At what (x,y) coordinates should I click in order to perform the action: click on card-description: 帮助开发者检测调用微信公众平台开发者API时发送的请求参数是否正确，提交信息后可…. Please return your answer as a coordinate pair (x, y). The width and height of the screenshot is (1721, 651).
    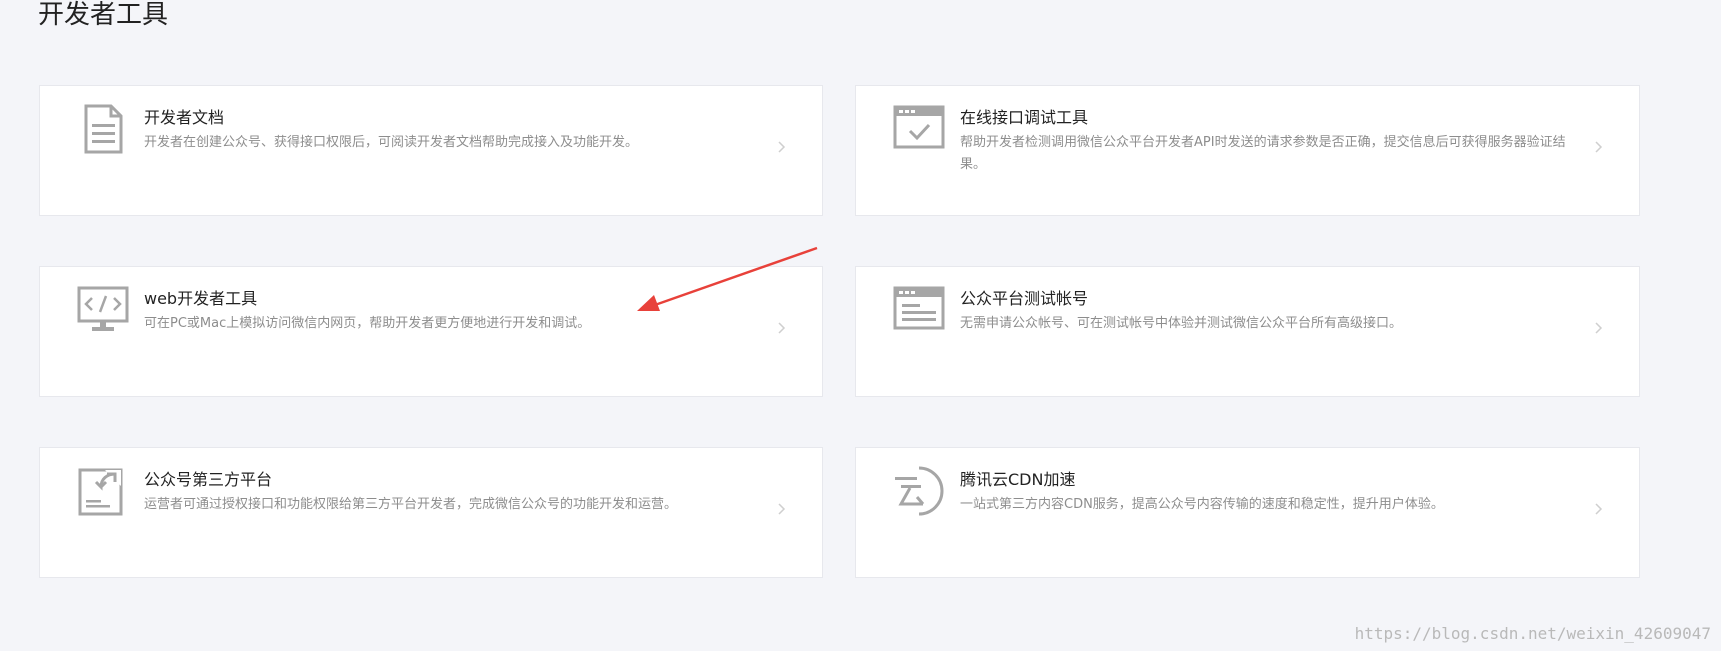
    Looking at the image, I should click on (1263, 153).